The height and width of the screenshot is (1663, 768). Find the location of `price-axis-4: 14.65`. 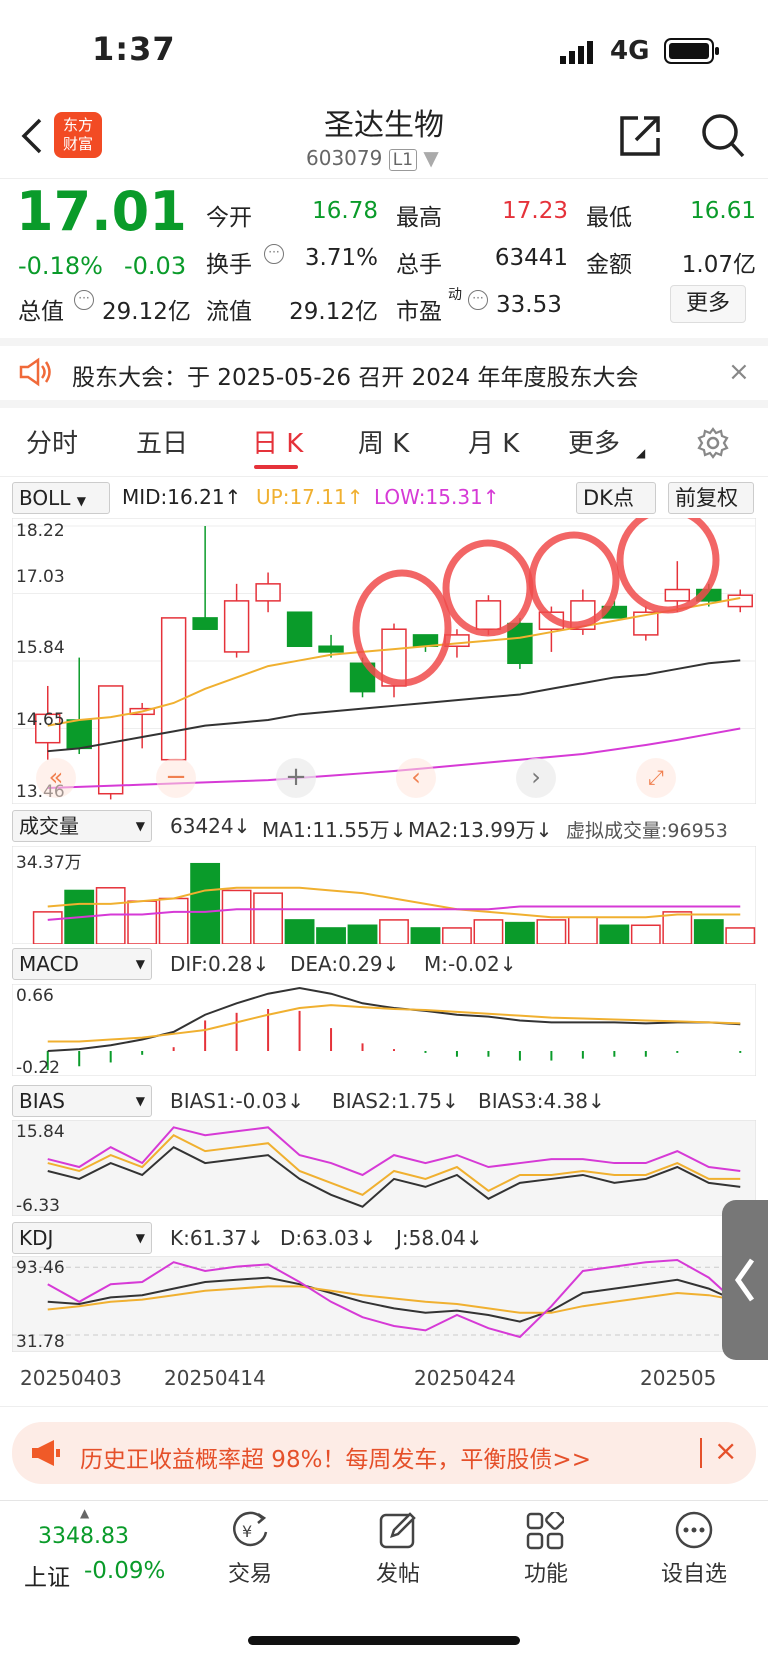

price-axis-4: 14.65 is located at coordinates (40, 720).